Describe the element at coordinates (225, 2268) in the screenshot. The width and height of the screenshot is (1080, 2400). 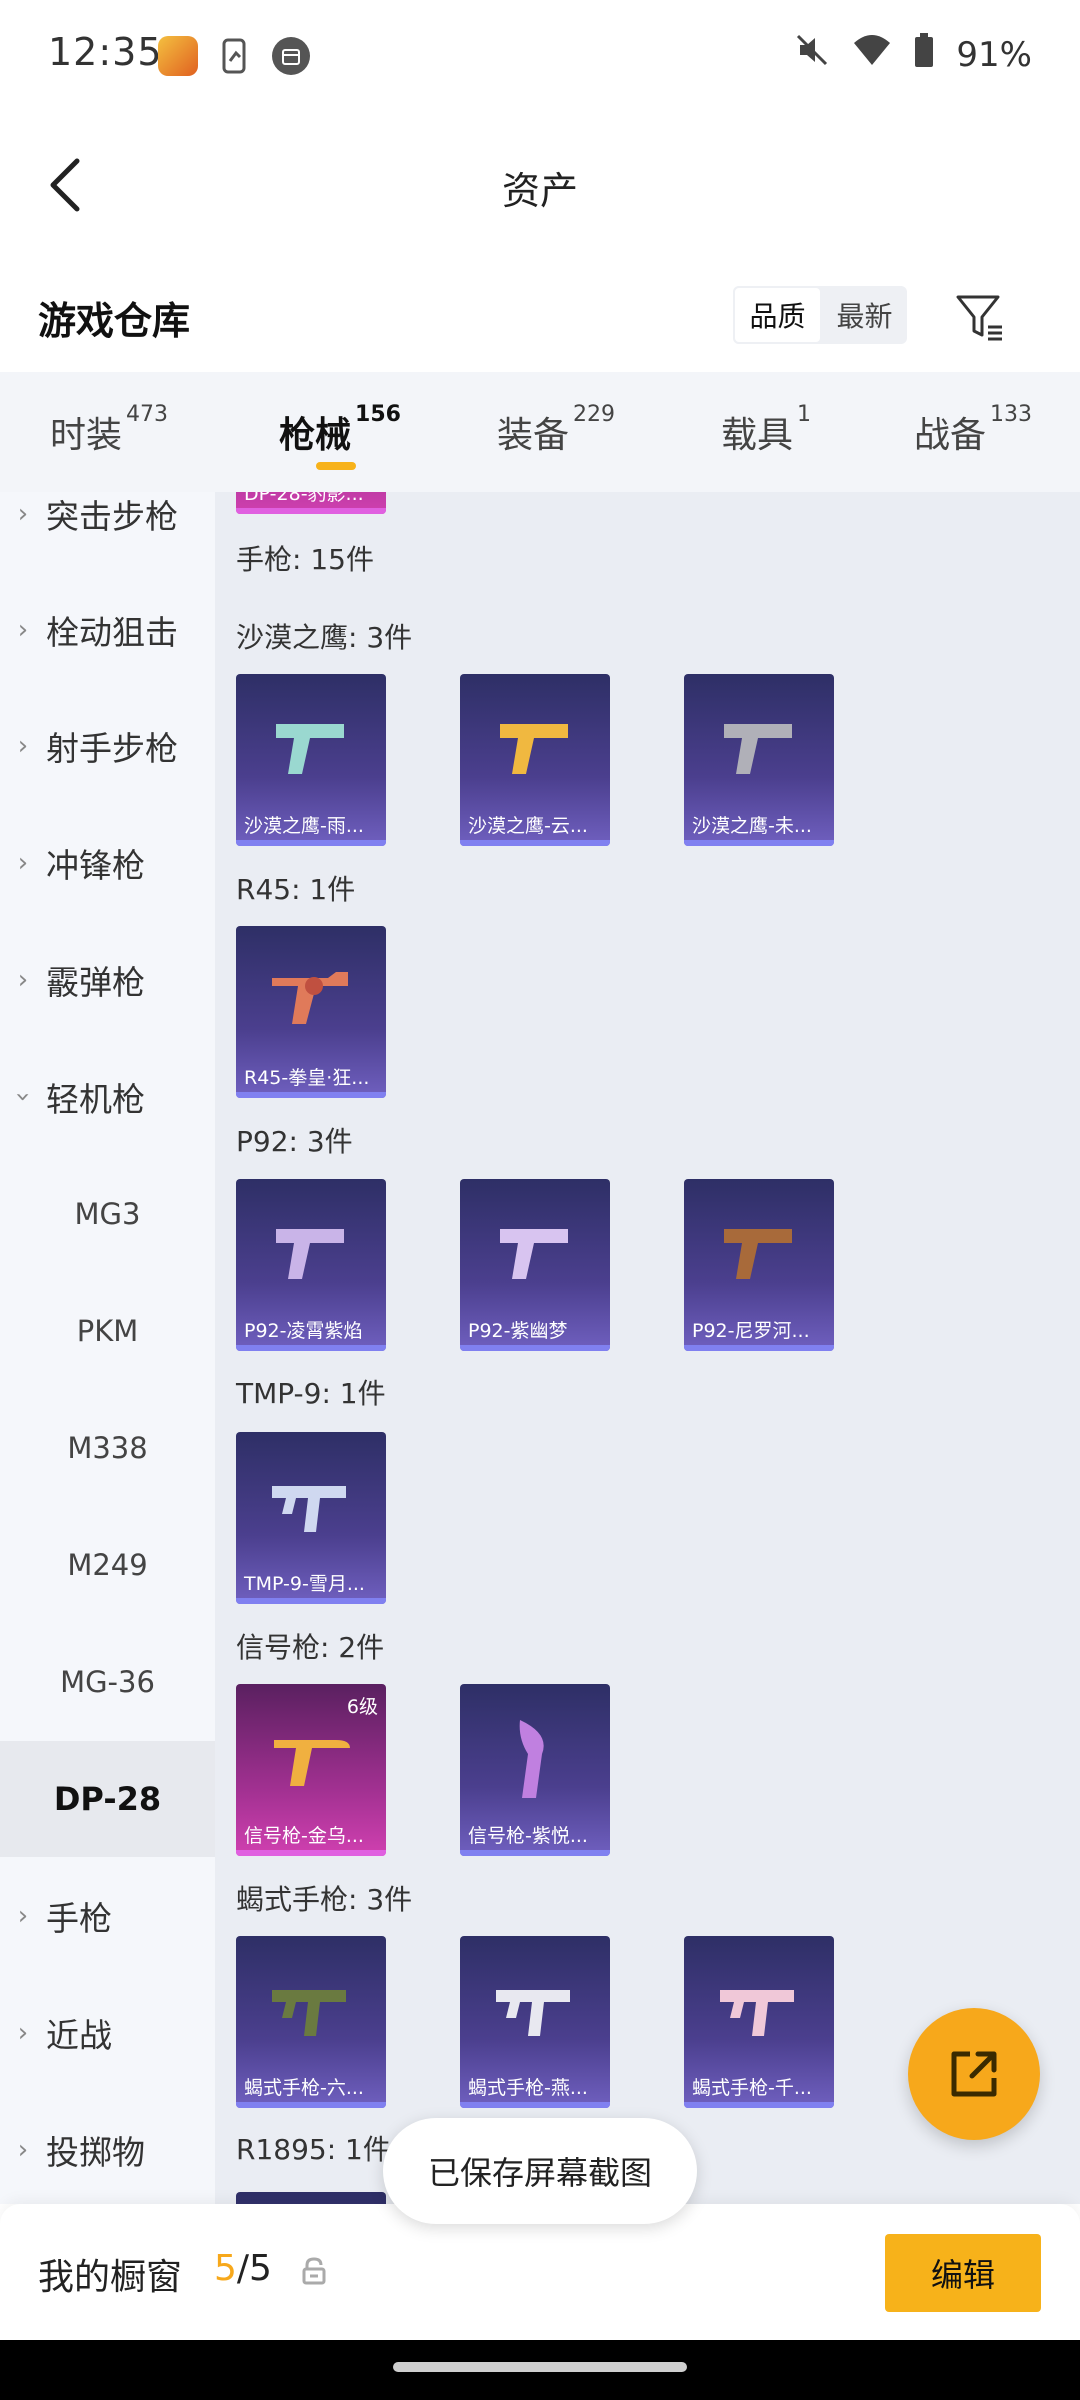
I see `showcase-current: 5` at that location.